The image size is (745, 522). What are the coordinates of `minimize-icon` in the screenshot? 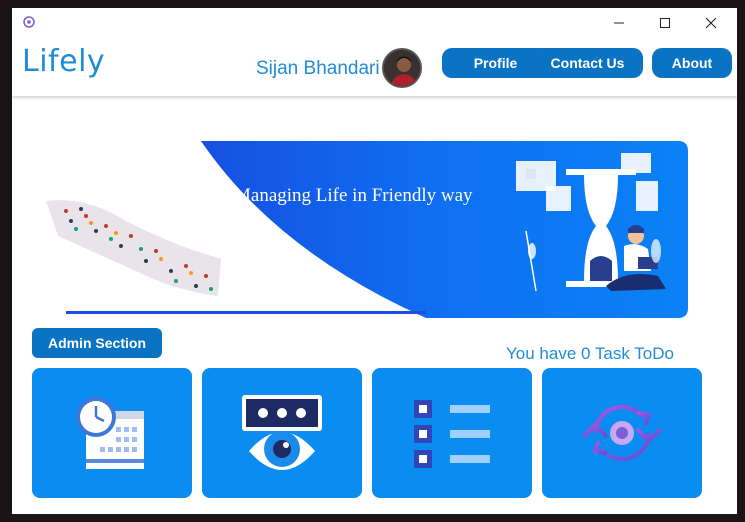 It's located at (619, 23).